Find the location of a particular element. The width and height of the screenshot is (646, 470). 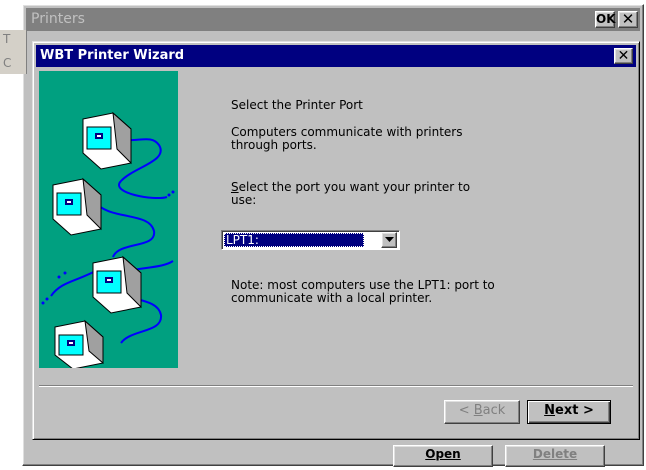

printers-titlebar: Printers OK ✕ is located at coordinates (333, 19).